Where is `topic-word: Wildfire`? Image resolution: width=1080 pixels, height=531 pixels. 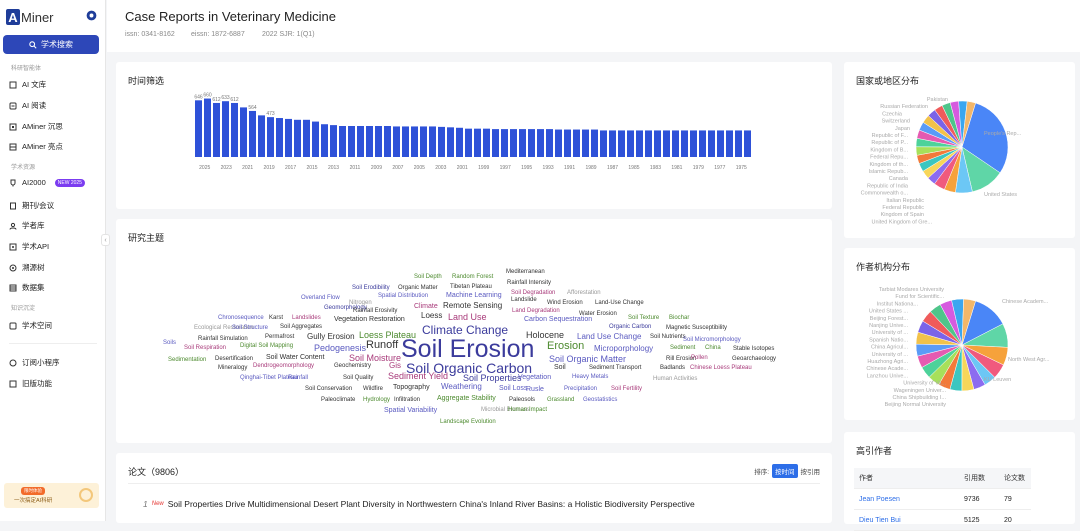
topic-word: Wildfire is located at coordinates (373, 389).